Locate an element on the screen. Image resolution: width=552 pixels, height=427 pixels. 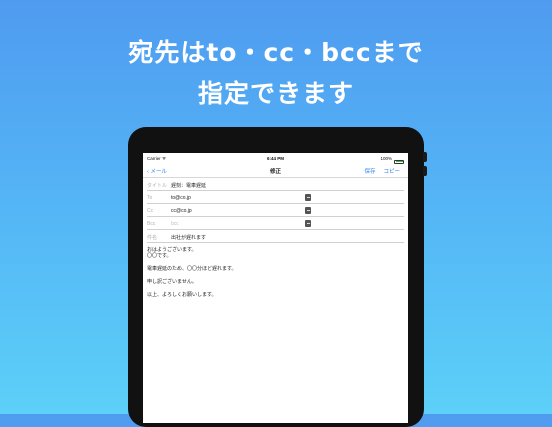
field-label: Cc is located at coordinates (150, 211).